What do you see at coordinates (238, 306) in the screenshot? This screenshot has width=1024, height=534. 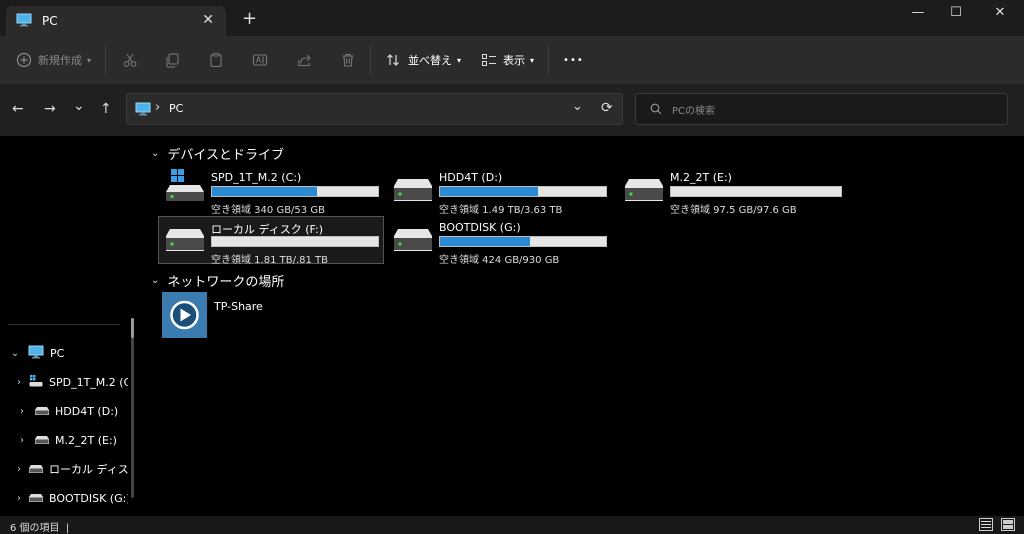 I see `network-item-name: TP-Share` at bounding box center [238, 306].